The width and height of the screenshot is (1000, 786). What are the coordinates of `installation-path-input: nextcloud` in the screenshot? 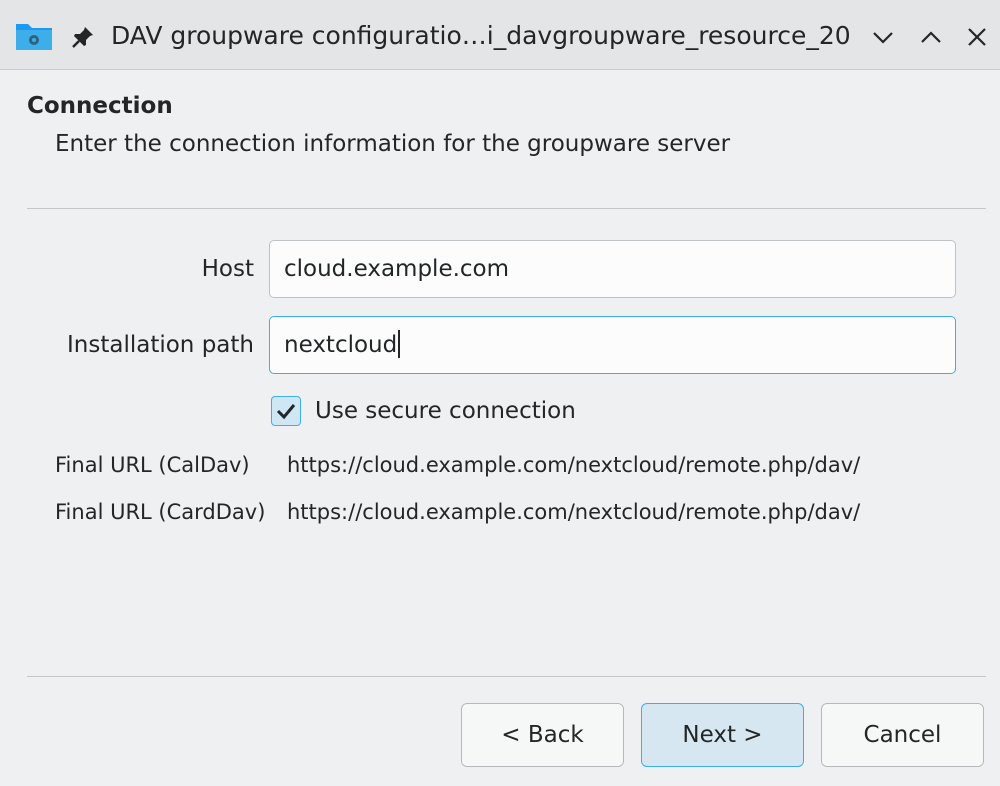 It's located at (612, 345).